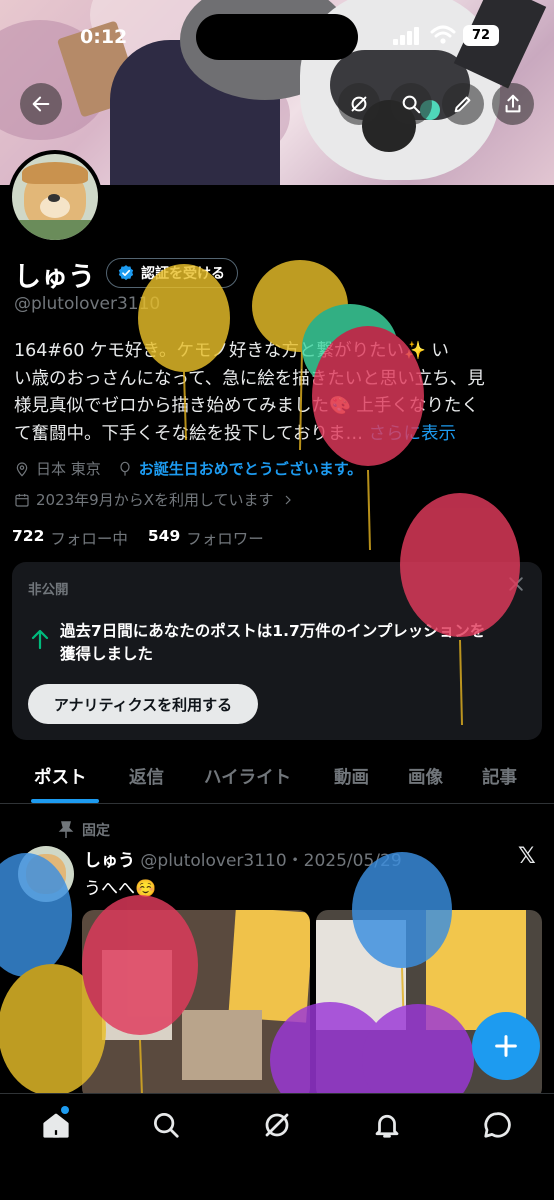 This screenshot has width=554, height=1200. Describe the element at coordinates (413, 434) in the screenshot. I see `show-more-link: さらに表示` at that location.